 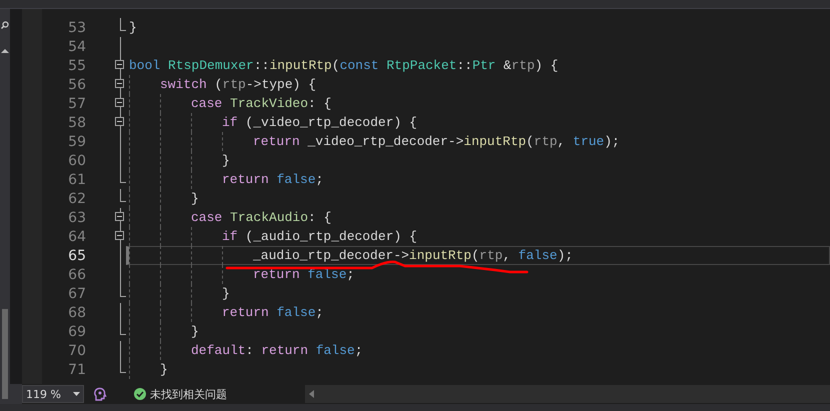 What do you see at coordinates (53, 394) in the screenshot?
I see `zoom-dropdown: 119 %` at bounding box center [53, 394].